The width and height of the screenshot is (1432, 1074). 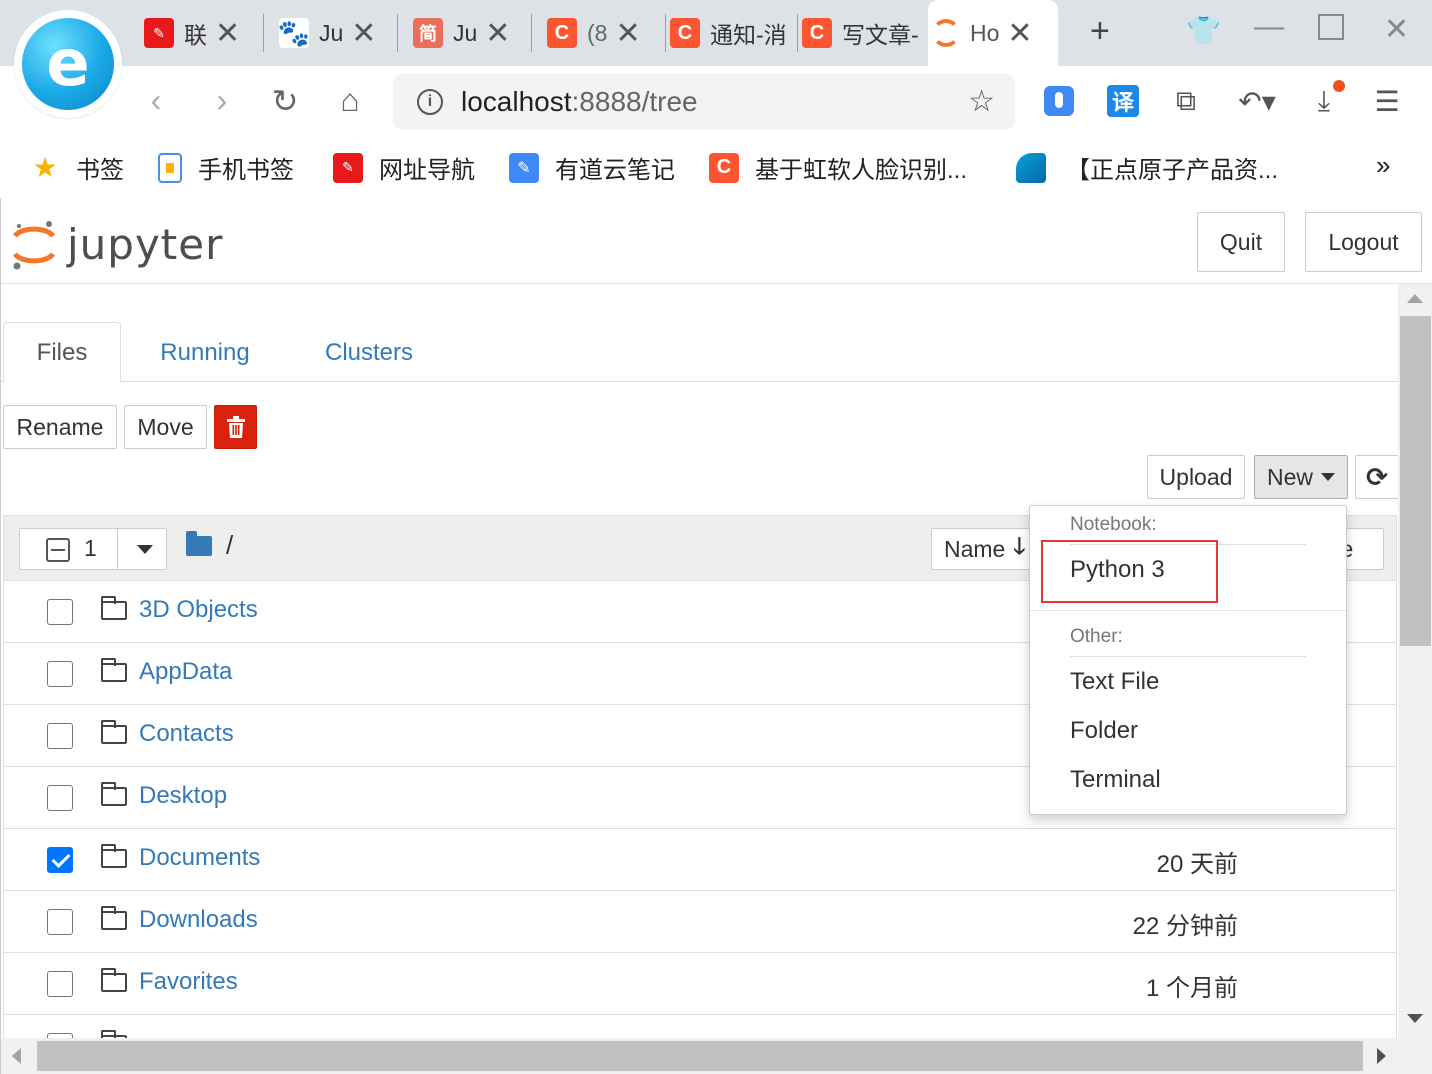 What do you see at coordinates (1396, 29) in the screenshot?
I see `window-close-icon: ✕` at bounding box center [1396, 29].